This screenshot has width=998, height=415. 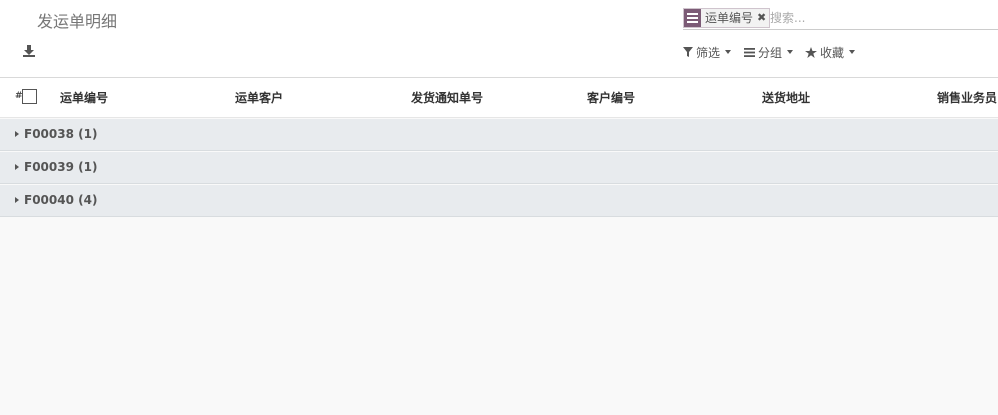 What do you see at coordinates (29, 96) in the screenshot?
I see `select-all-checkbox` at bounding box center [29, 96].